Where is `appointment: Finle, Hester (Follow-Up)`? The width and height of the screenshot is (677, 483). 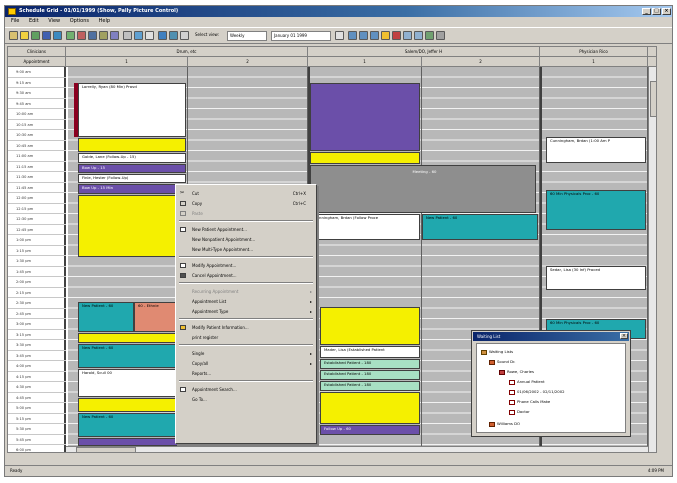 appointment: Finle, Hester (Follow-Up) is located at coordinates (132, 178).